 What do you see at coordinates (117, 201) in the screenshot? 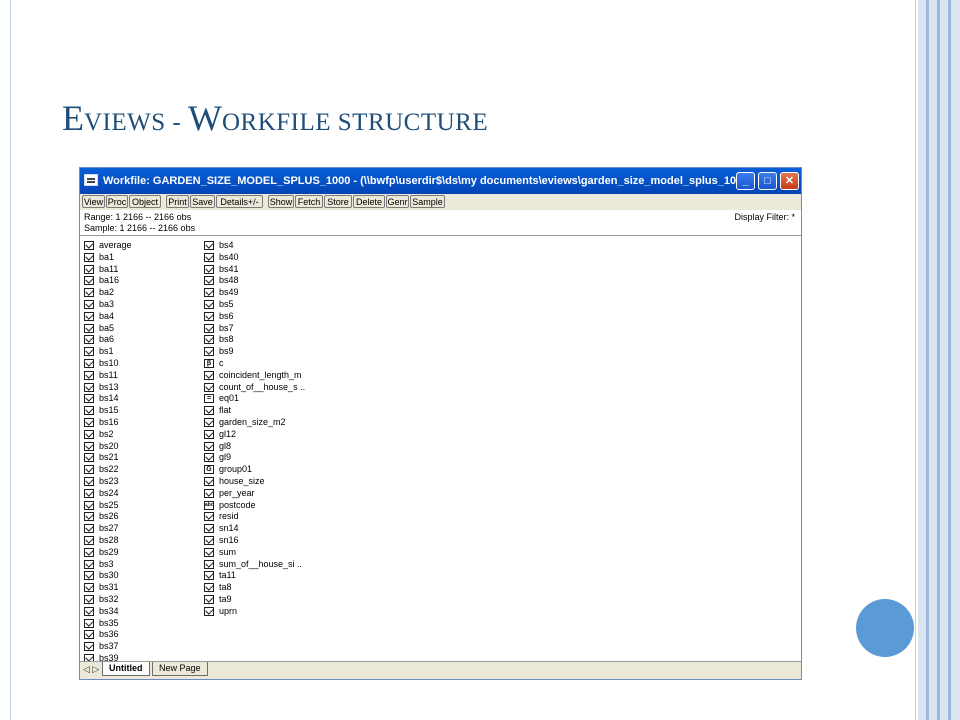
I see `proc-button: Proc` at bounding box center [117, 201].